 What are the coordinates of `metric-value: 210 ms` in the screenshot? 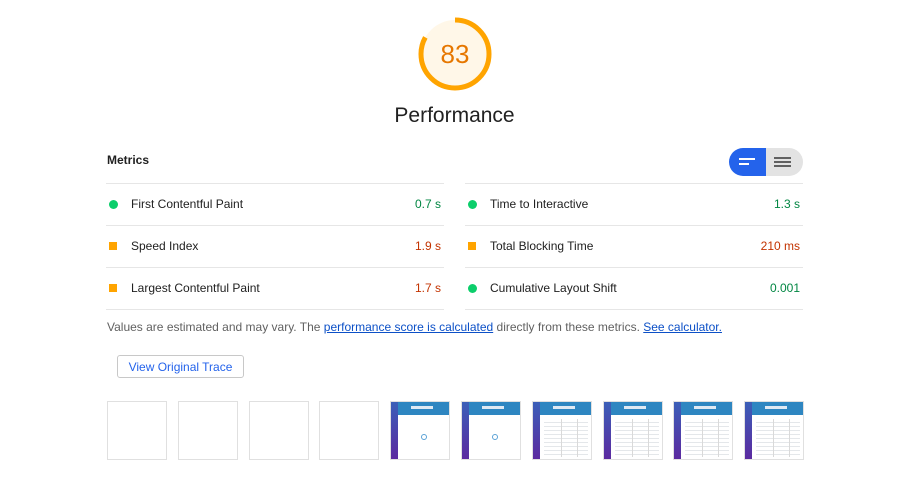 It's located at (780, 246).